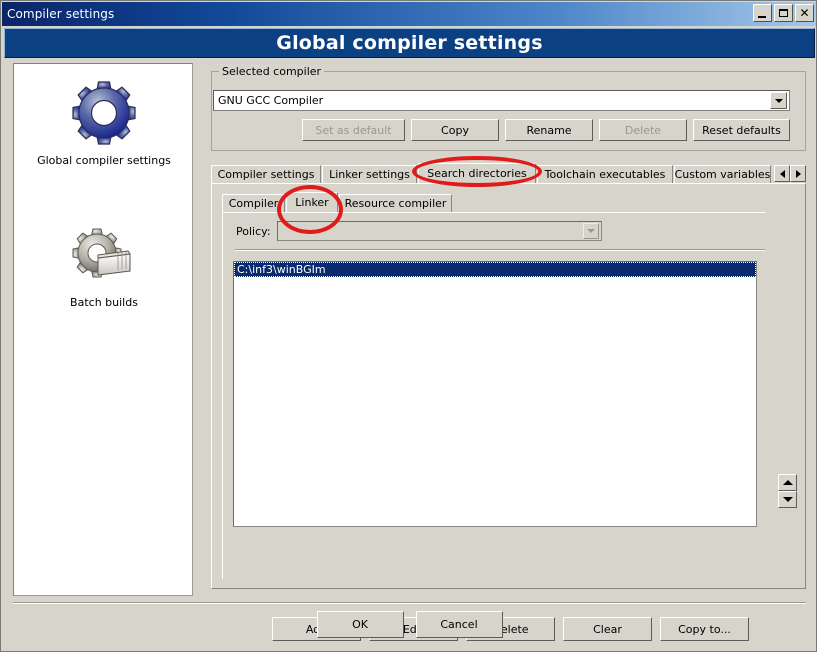 The image size is (817, 652). I want to click on reorder-spin-buttons, so click(787, 491).